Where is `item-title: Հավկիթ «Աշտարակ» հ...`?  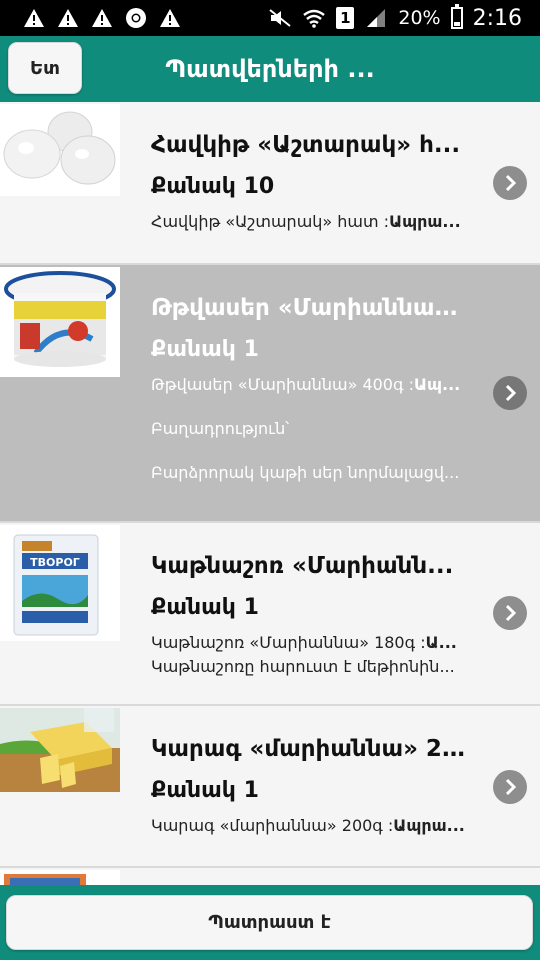
item-title: Հավկիթ «Աշտարակ» հ... is located at coordinates (306, 145).